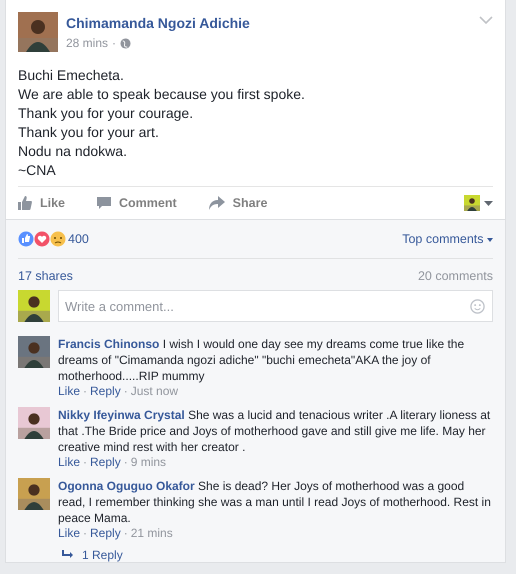  What do you see at coordinates (71, 75) in the screenshot?
I see `post-text: Buchi Emecheta.` at bounding box center [71, 75].